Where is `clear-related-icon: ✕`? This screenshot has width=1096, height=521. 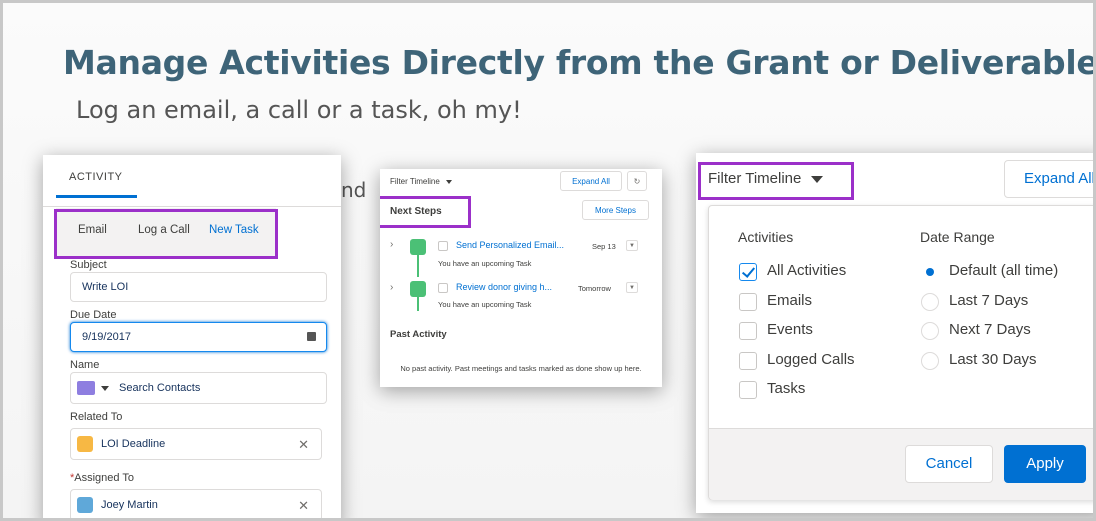
clear-related-icon: ✕ is located at coordinates (303, 445).